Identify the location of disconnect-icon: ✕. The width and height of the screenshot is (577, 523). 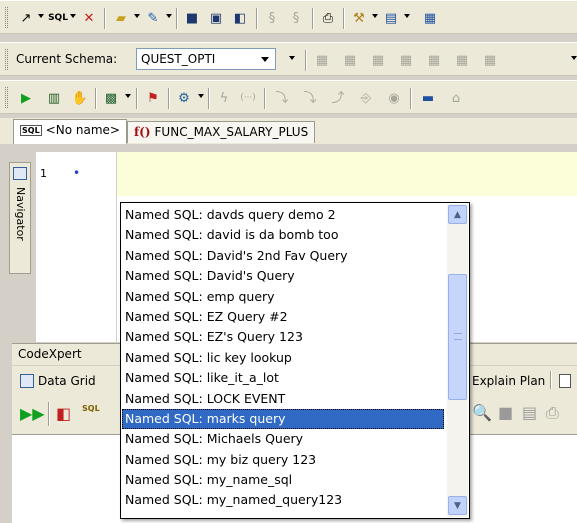
(89, 18).